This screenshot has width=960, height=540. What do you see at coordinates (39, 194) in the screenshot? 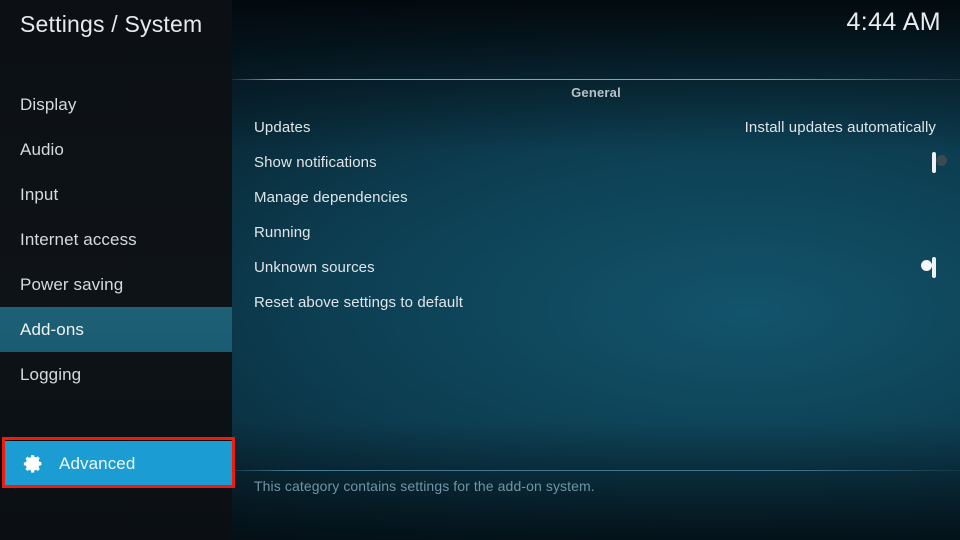
I see `sidebar-item-label: Input` at bounding box center [39, 194].